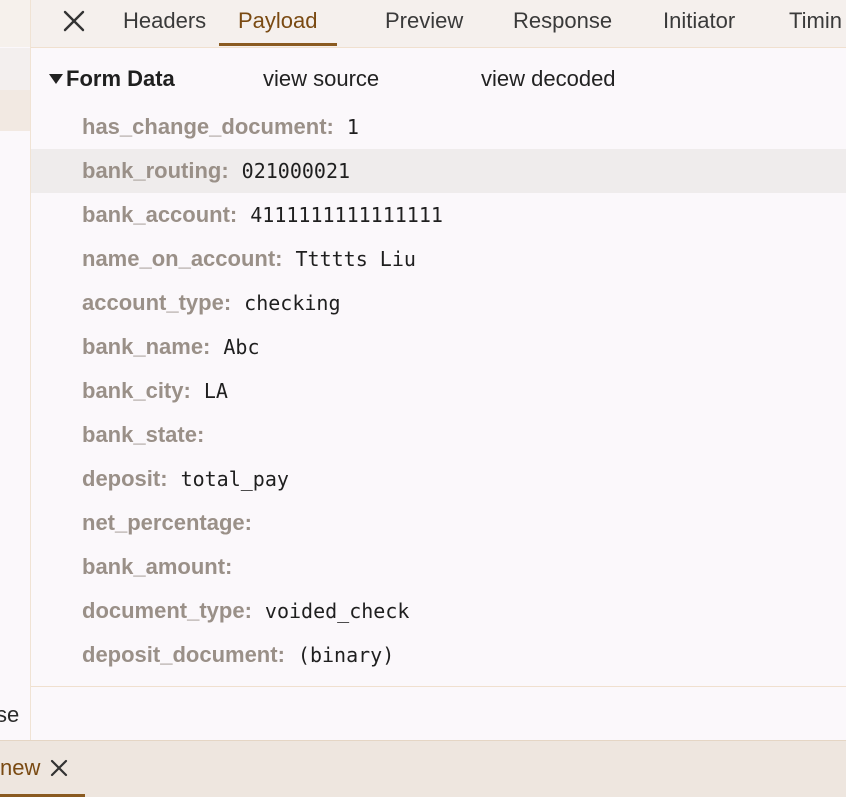 This screenshot has width=846, height=797. What do you see at coordinates (292, 303) in the screenshot?
I see `field-value: checking` at bounding box center [292, 303].